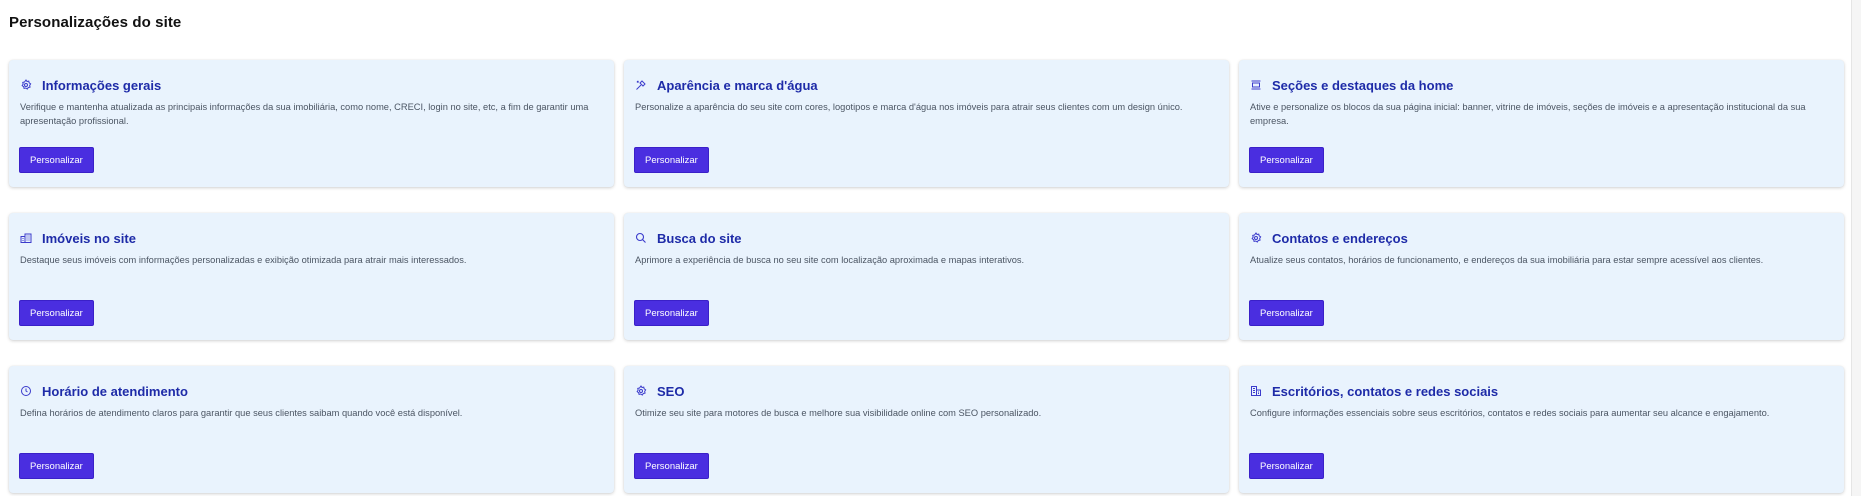  I want to click on card-header: Escritórios, contatos e redes sociais, so click(1541, 391).